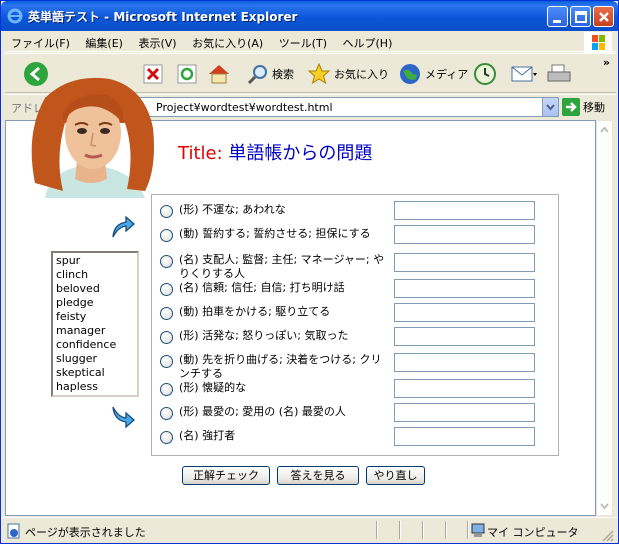  What do you see at coordinates (606, 62) in the screenshot?
I see `toolbar-overflow-chevron: »` at bounding box center [606, 62].